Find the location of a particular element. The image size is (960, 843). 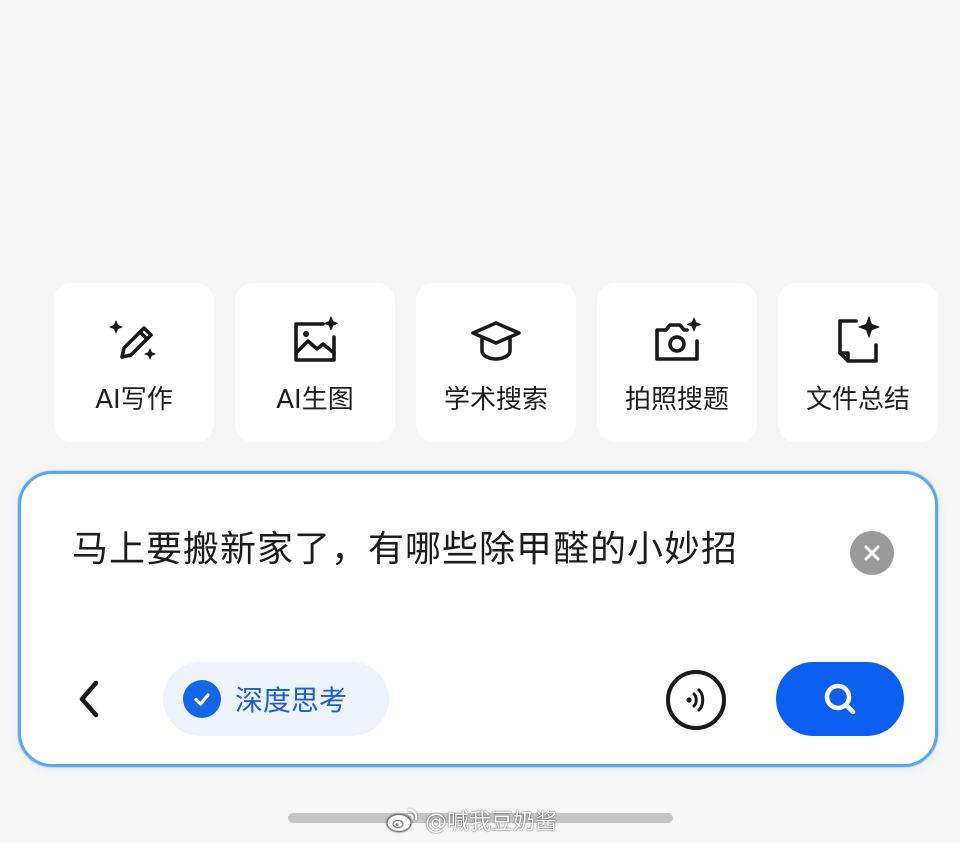

voice-input-button is located at coordinates (696, 700).